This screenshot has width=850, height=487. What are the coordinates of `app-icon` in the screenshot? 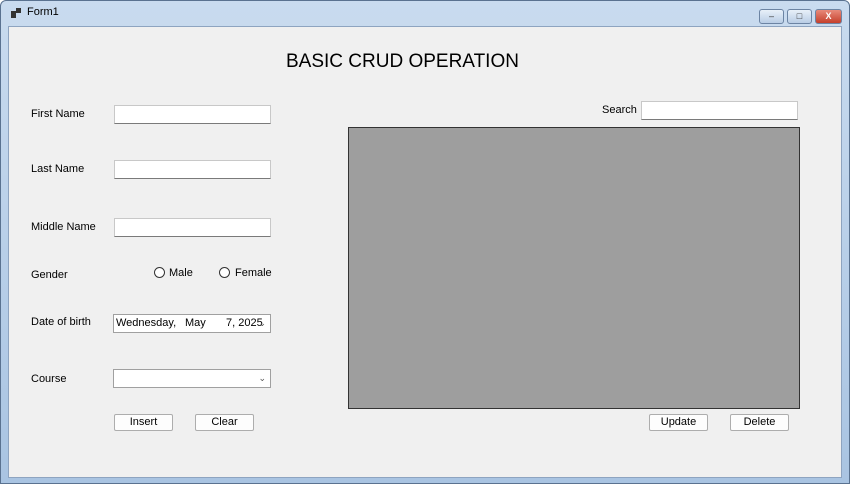 It's located at (16, 13).